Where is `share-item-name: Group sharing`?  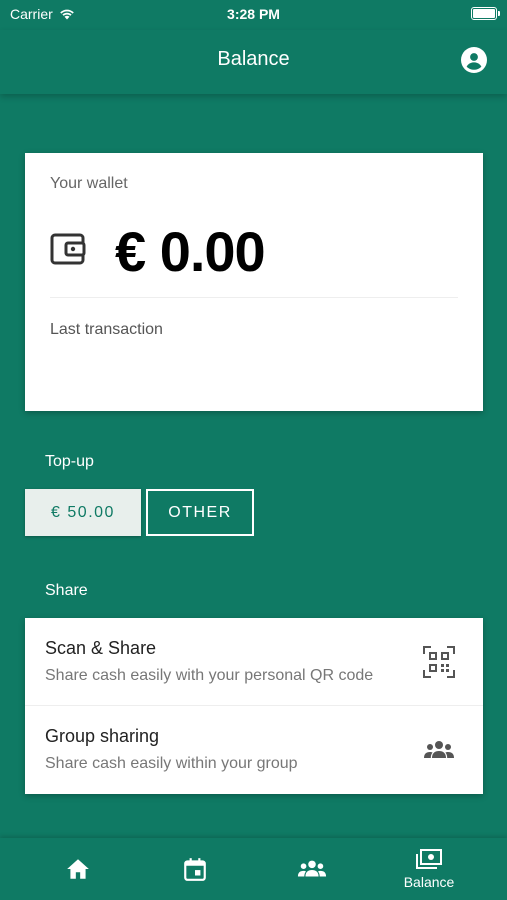 share-item-name: Group sharing is located at coordinates (102, 736).